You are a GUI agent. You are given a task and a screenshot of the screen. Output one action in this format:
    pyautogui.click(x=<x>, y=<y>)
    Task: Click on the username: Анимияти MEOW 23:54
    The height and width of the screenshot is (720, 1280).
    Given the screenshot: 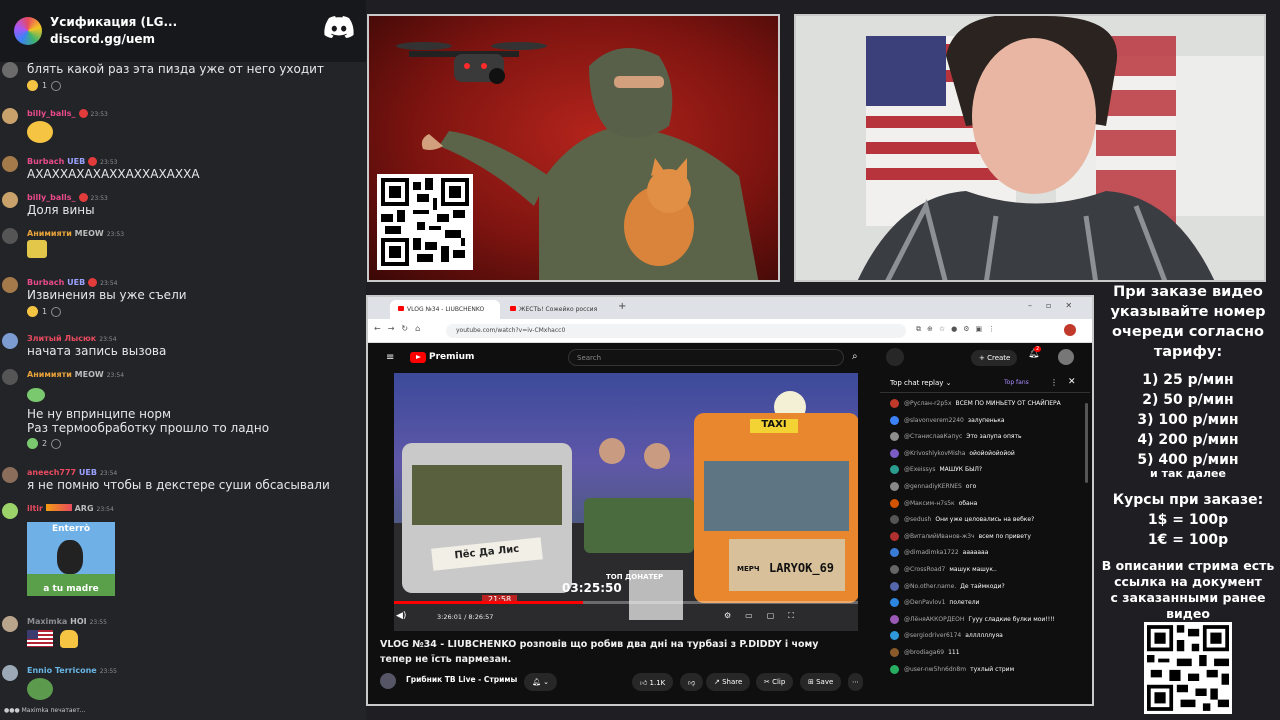 What is the action you would take?
    pyautogui.click(x=75, y=374)
    